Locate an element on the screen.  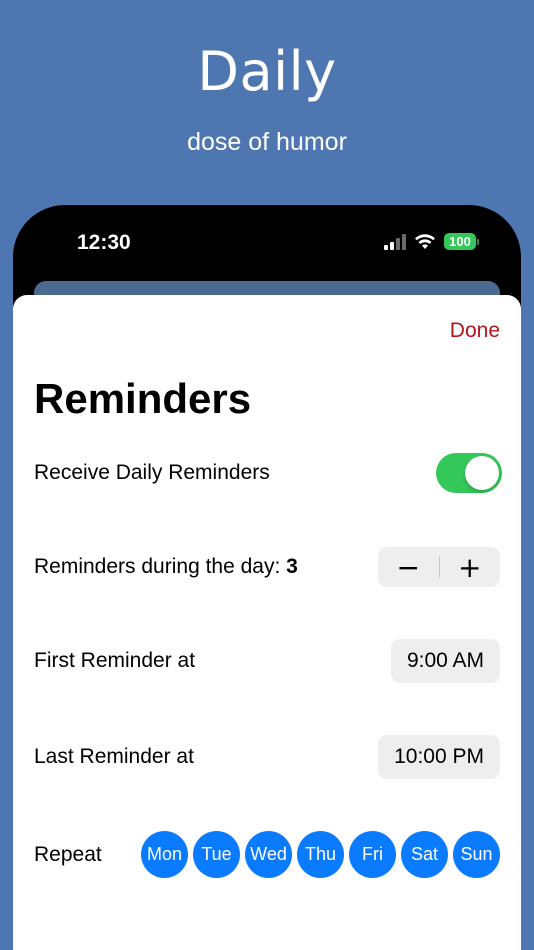
plus-button: + is located at coordinates (470, 567).